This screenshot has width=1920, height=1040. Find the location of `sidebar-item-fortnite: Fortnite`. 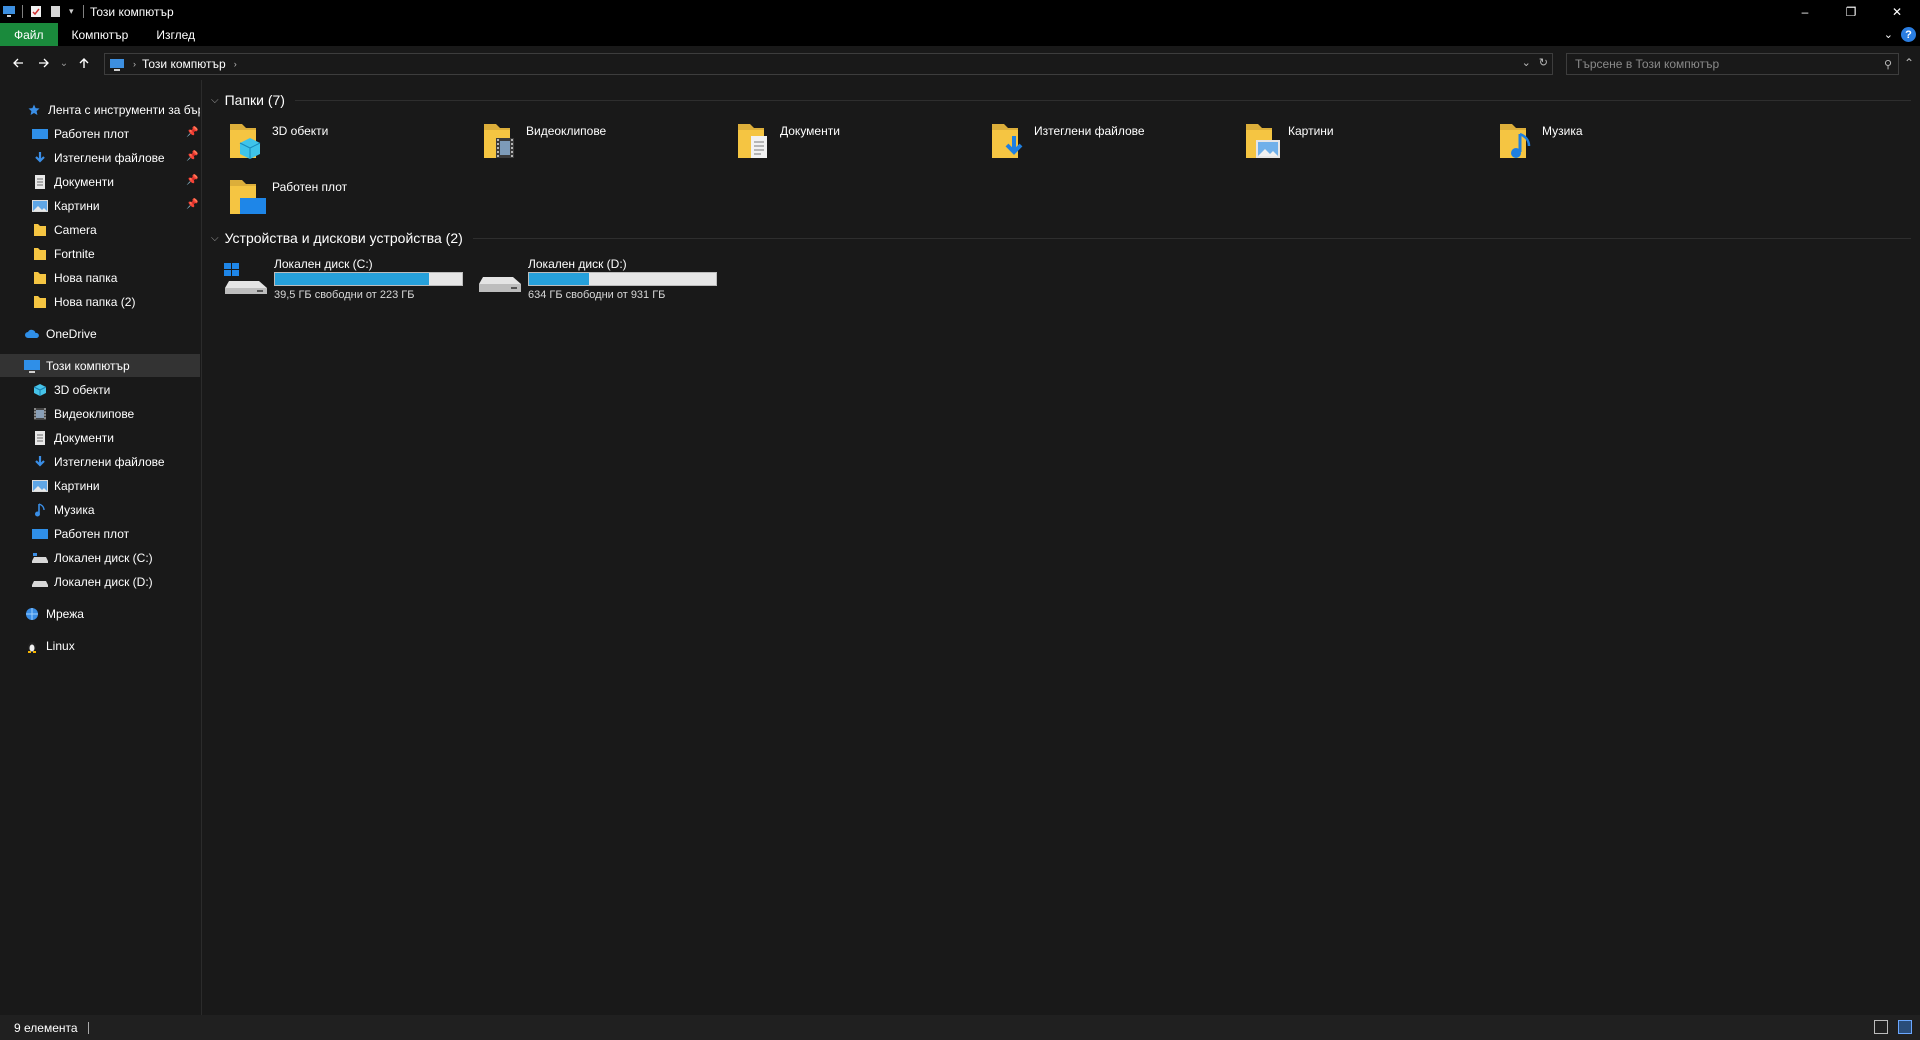

sidebar-item-fortnite: Fortnite is located at coordinates (100, 253).